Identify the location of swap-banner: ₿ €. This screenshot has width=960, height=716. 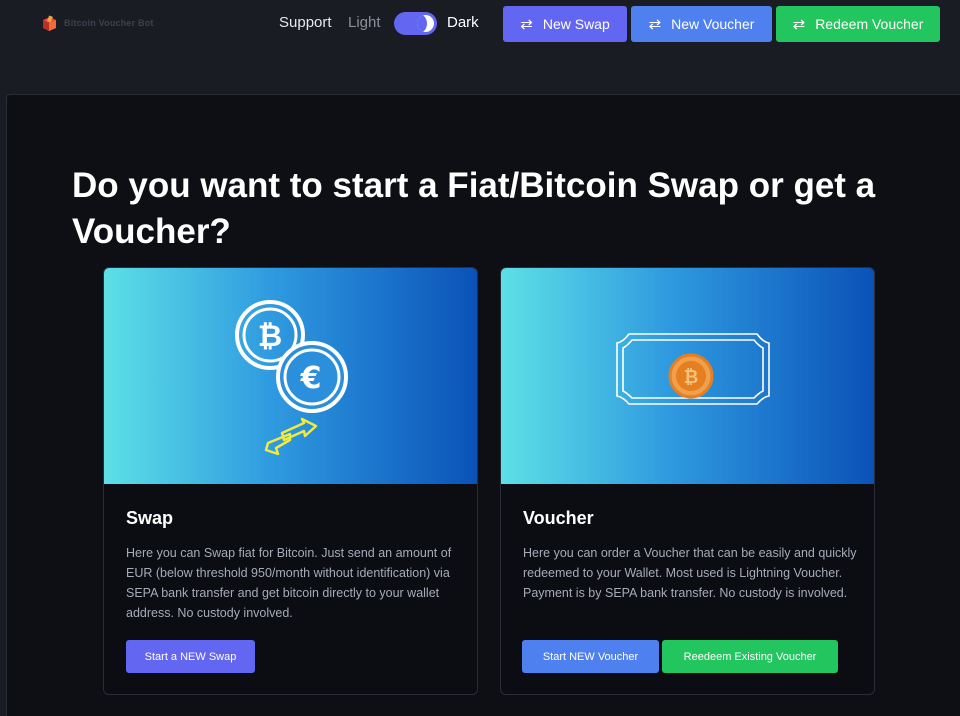
(290, 376).